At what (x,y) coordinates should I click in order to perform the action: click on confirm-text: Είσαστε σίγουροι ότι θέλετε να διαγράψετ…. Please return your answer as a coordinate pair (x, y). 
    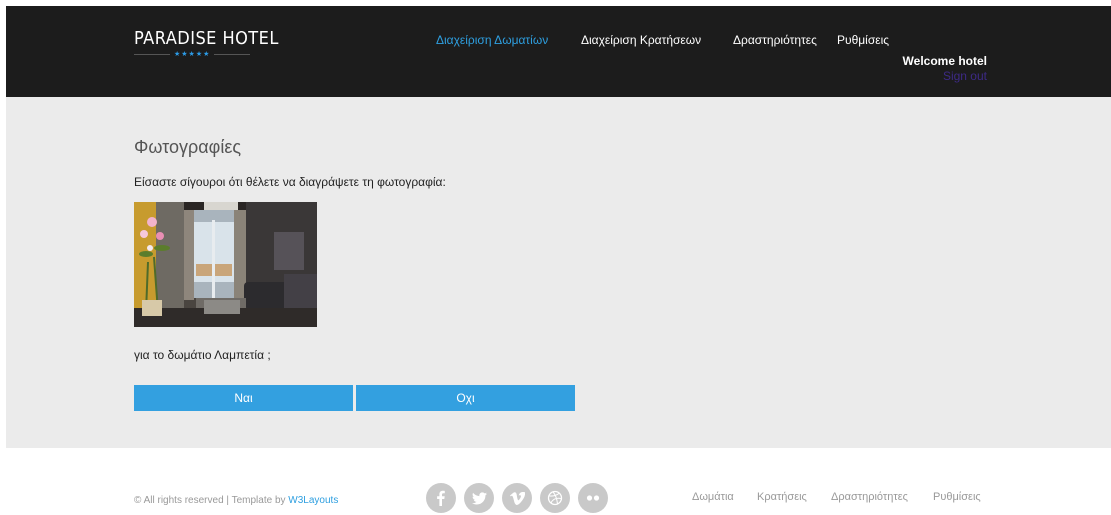
    Looking at the image, I should click on (290, 182).